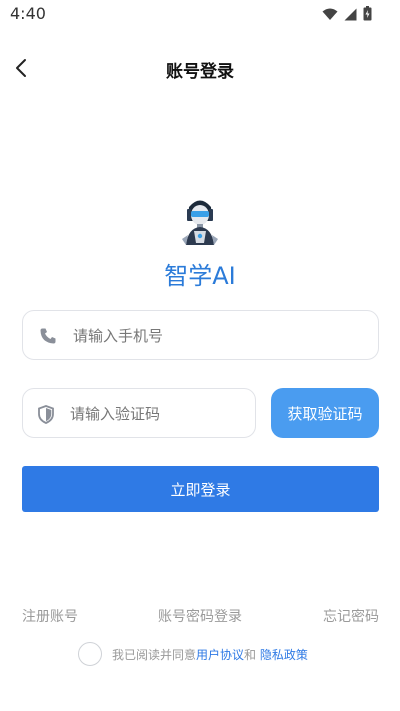  I want to click on page-title: 账号登录, so click(200, 72).